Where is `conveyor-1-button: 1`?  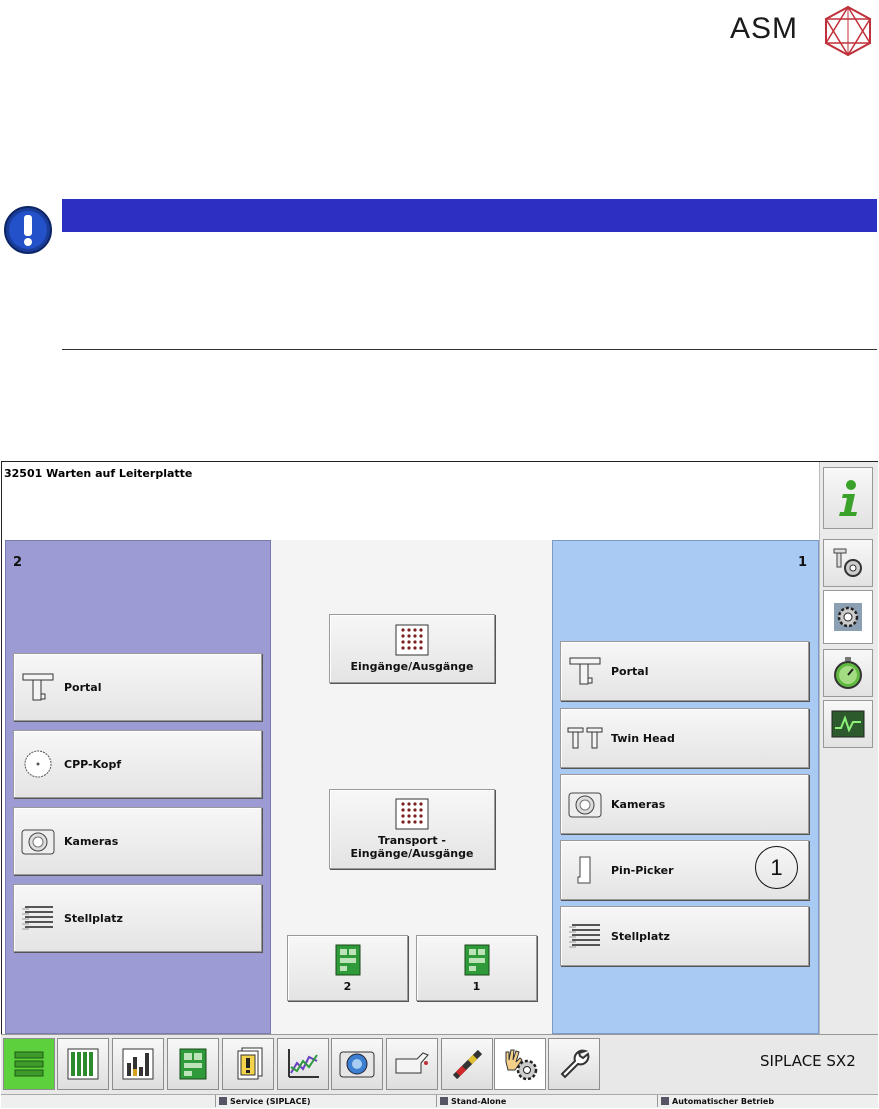
conveyor-1-button: 1 is located at coordinates (476, 968).